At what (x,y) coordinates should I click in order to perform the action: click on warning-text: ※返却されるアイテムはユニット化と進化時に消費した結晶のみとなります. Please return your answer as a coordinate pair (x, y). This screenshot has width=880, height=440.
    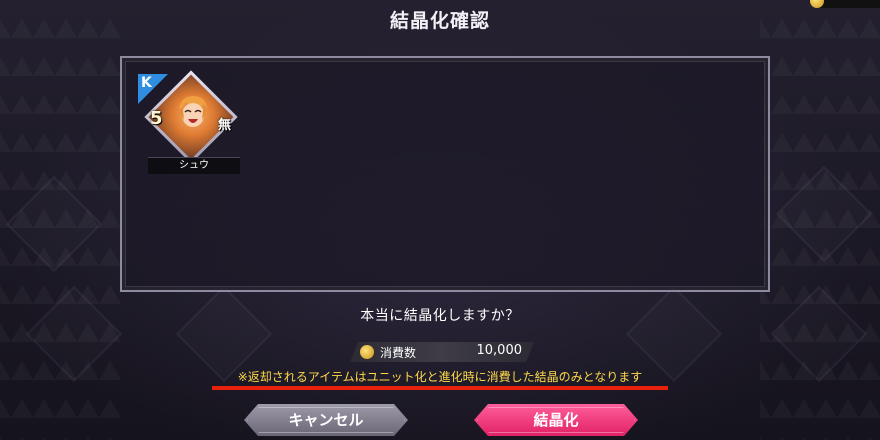
    Looking at the image, I should click on (440, 377).